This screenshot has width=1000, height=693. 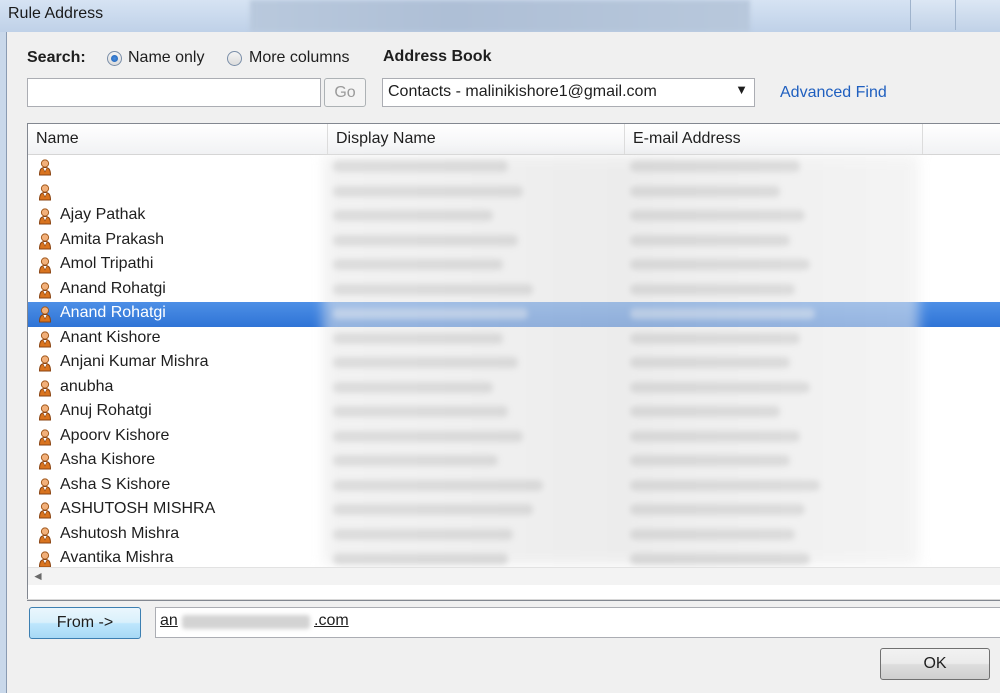 What do you see at coordinates (513, 599) in the screenshot?
I see `divider` at bounding box center [513, 599].